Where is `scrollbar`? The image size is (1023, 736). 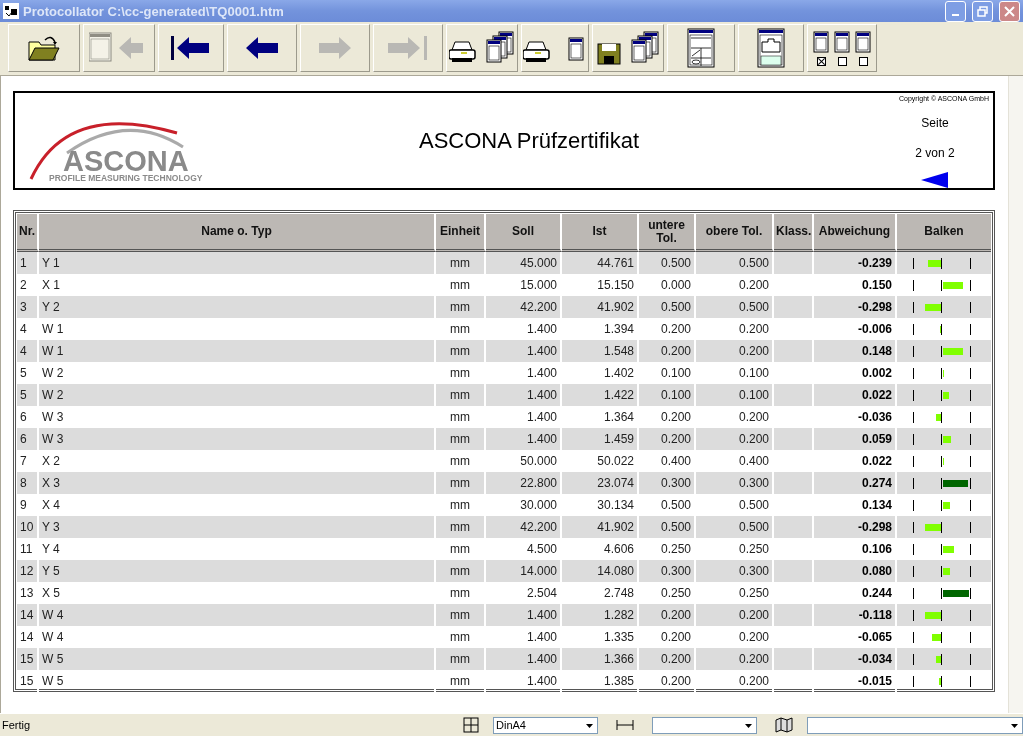
scrollbar is located at coordinates (1015, 394).